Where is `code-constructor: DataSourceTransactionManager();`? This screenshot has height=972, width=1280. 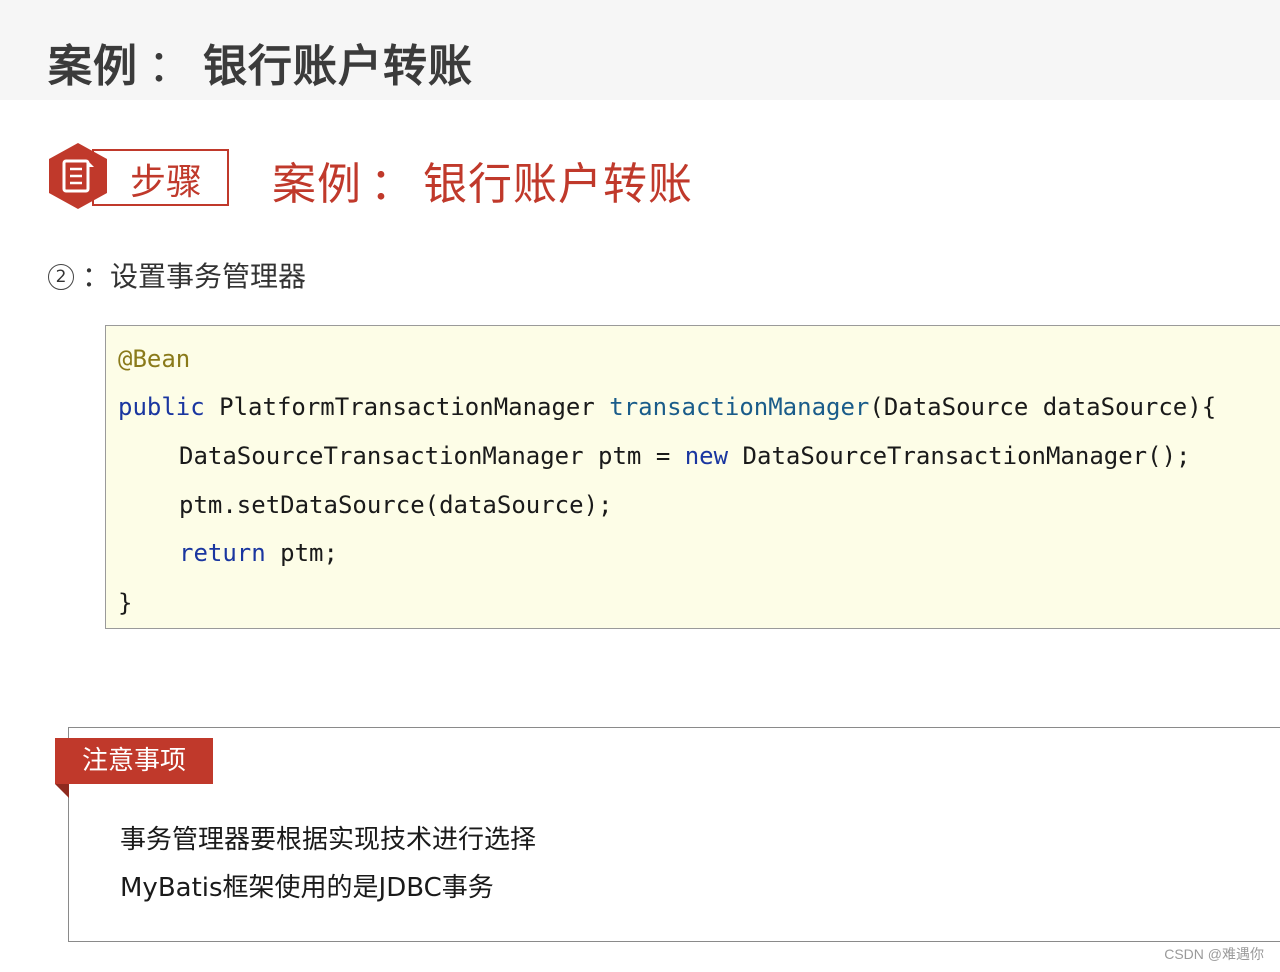 code-constructor: DataSourceTransactionManager(); is located at coordinates (959, 456).